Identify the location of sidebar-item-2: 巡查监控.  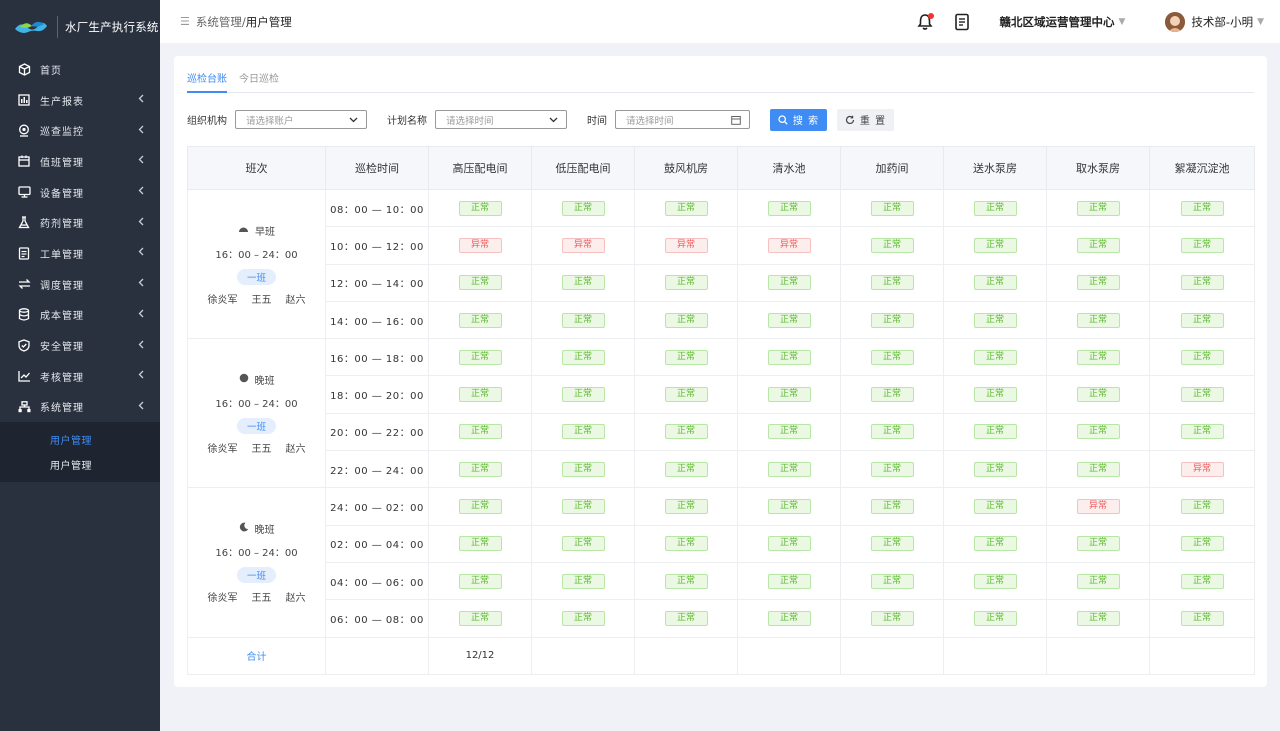
(80, 130).